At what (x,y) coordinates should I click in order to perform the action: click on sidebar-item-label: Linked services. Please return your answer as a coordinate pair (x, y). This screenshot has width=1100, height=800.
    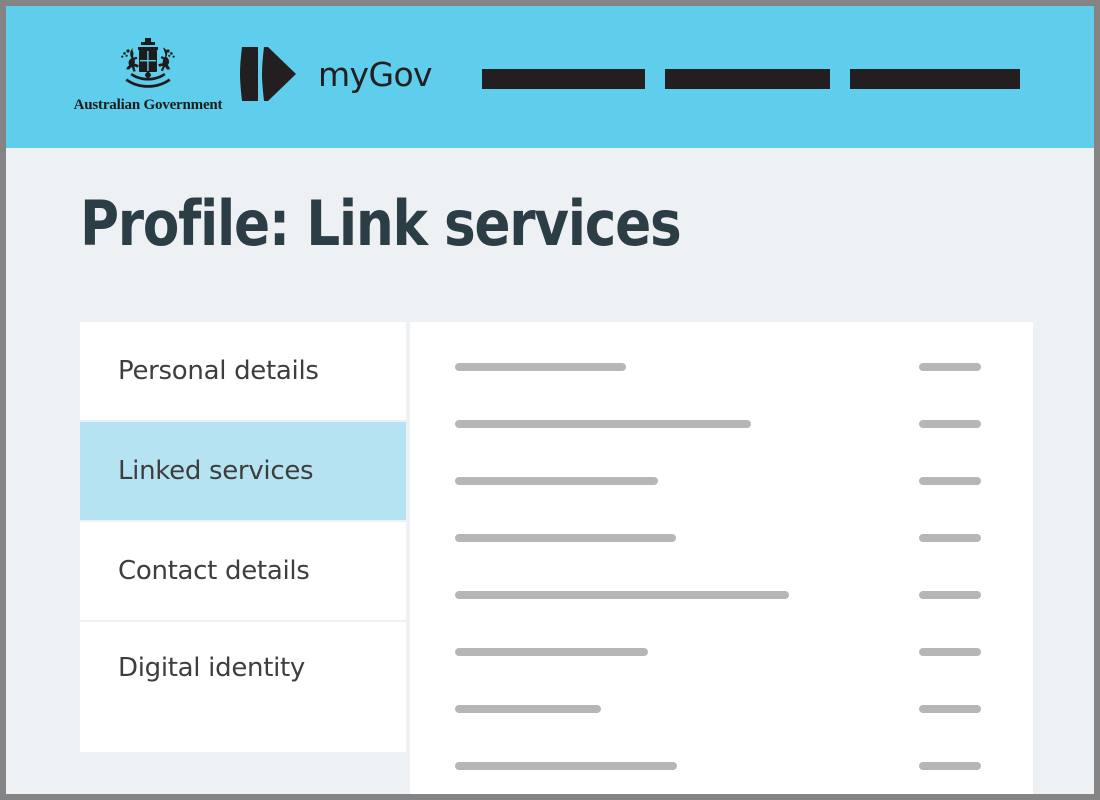
    Looking at the image, I should click on (216, 471).